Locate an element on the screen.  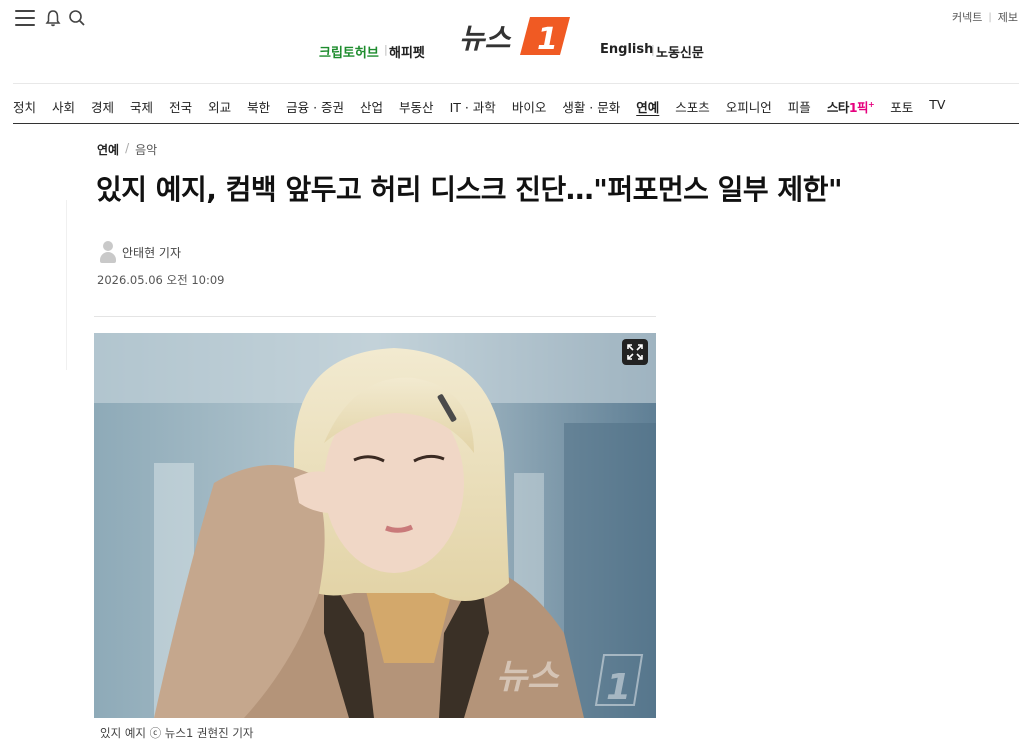
nav-item-real-estate: 부동산 is located at coordinates (416, 106).